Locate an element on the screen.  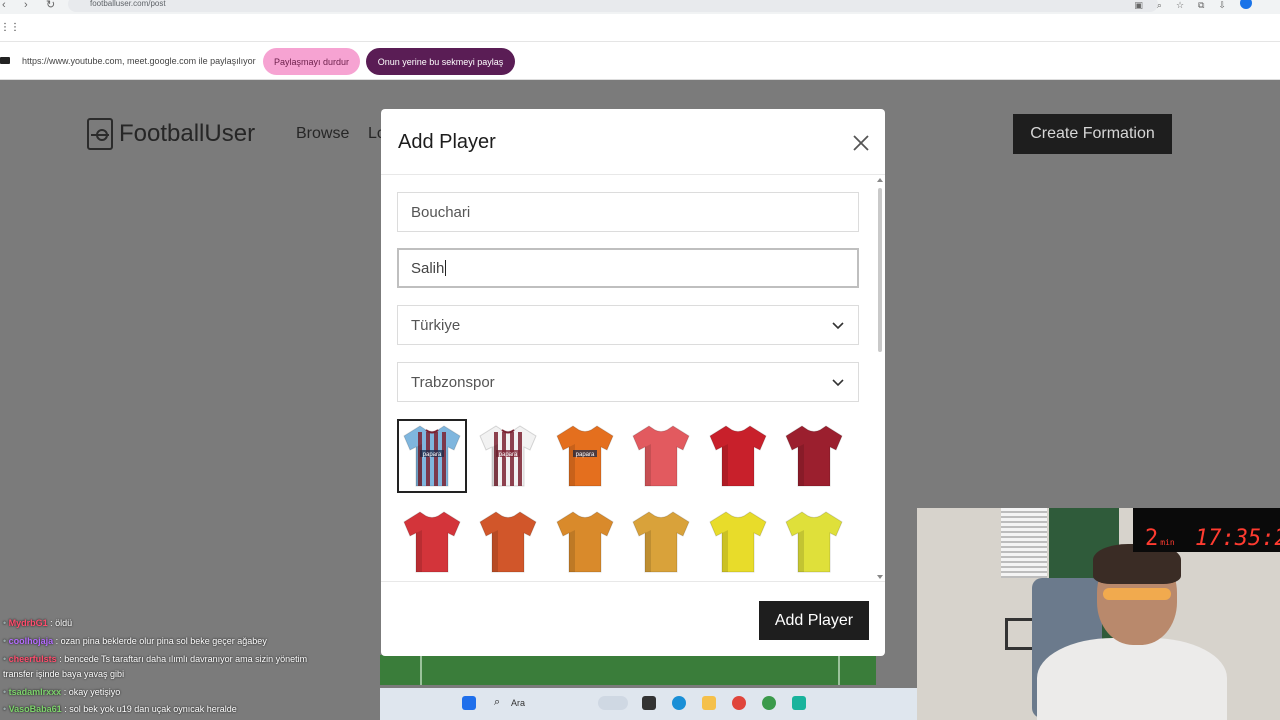
app-icon is located at coordinates (799, 703).